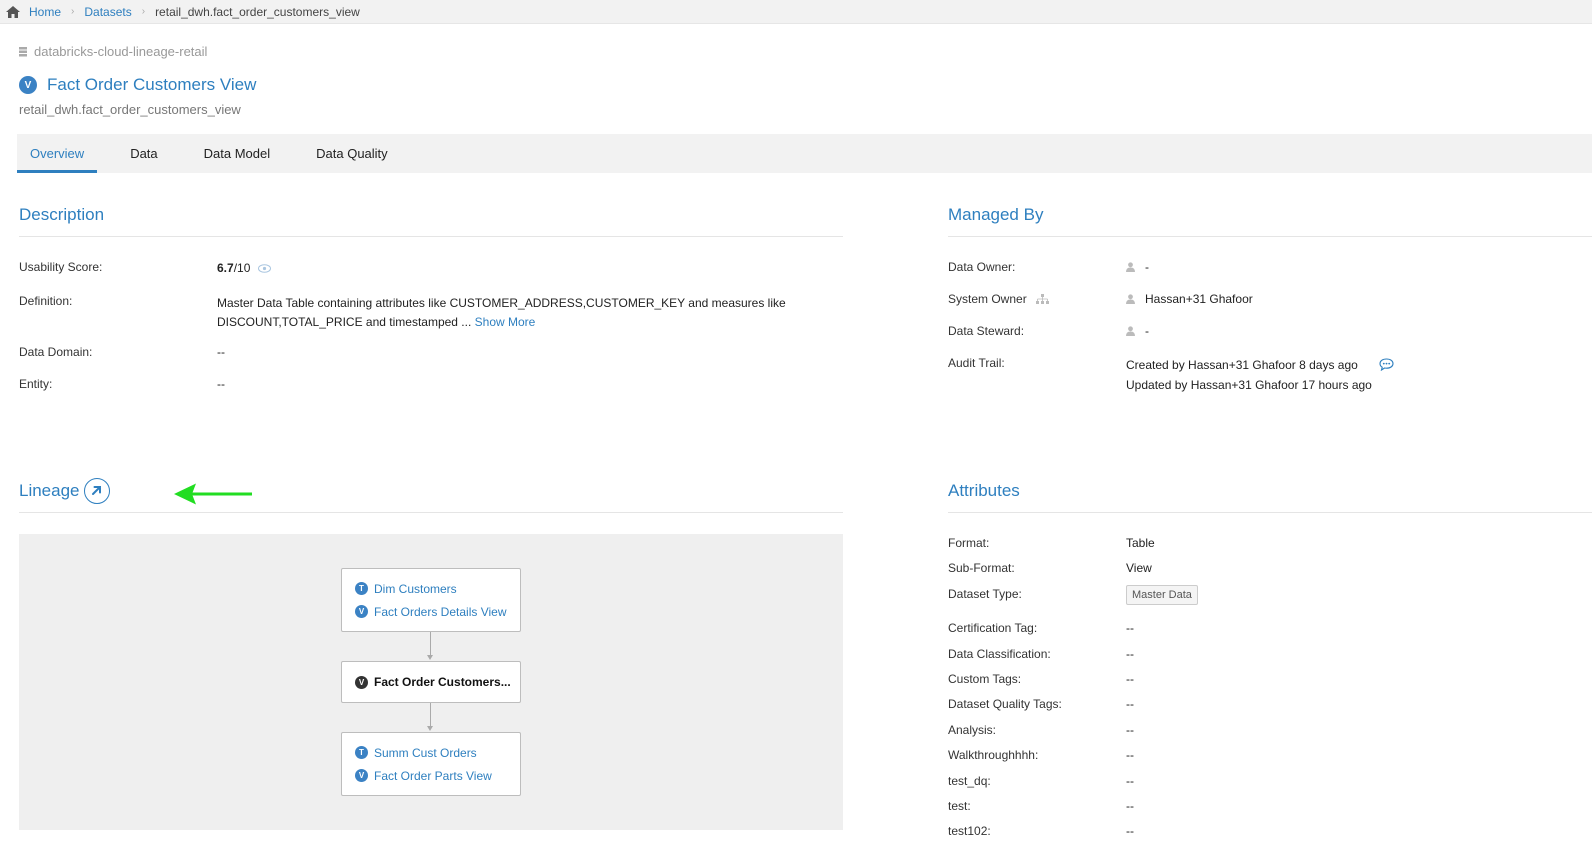  I want to click on tab-bar: Overview Data Data Model Data Quality, so click(804, 153).